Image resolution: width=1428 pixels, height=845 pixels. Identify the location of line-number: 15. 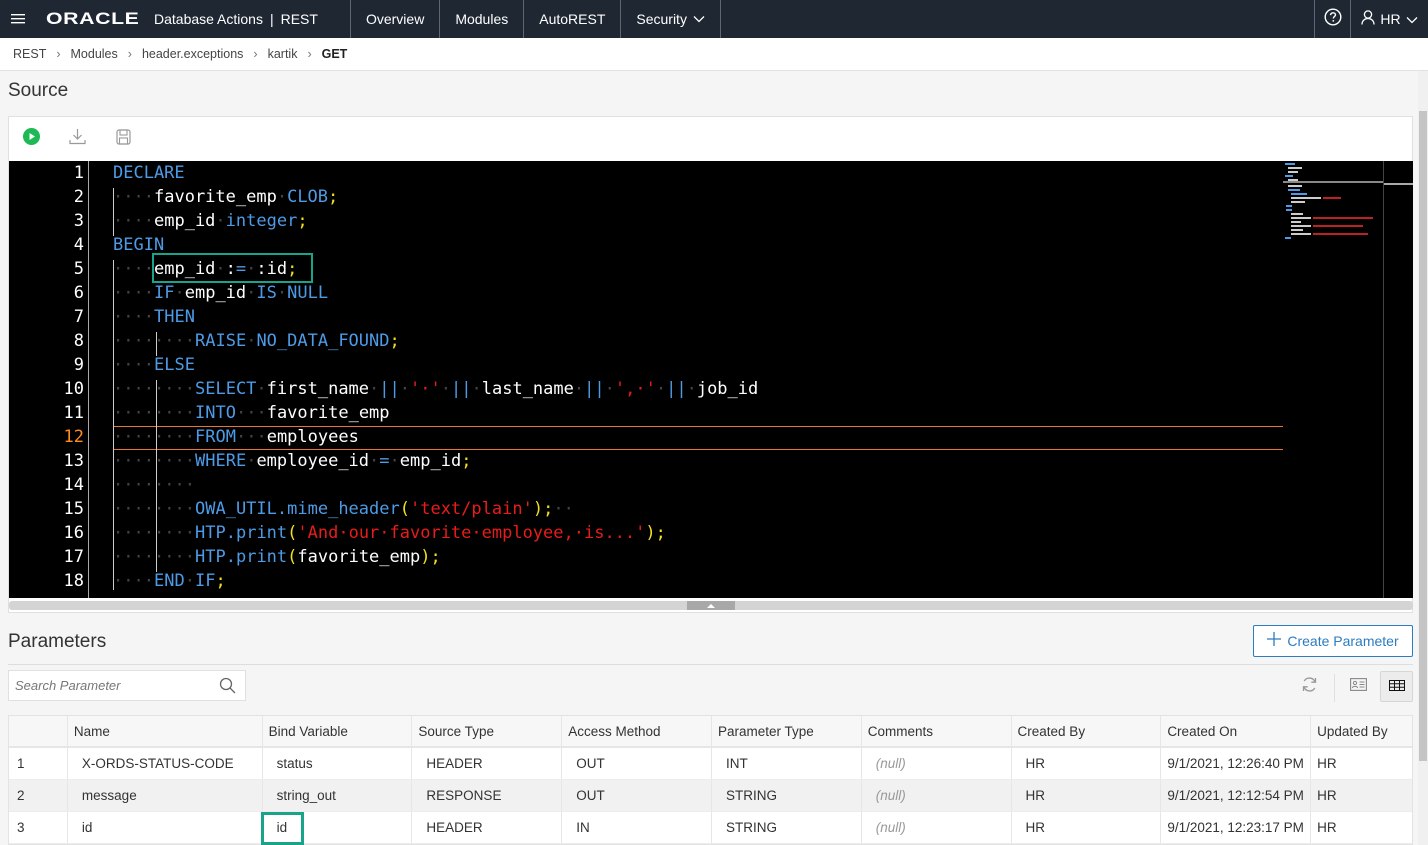
(73, 509).